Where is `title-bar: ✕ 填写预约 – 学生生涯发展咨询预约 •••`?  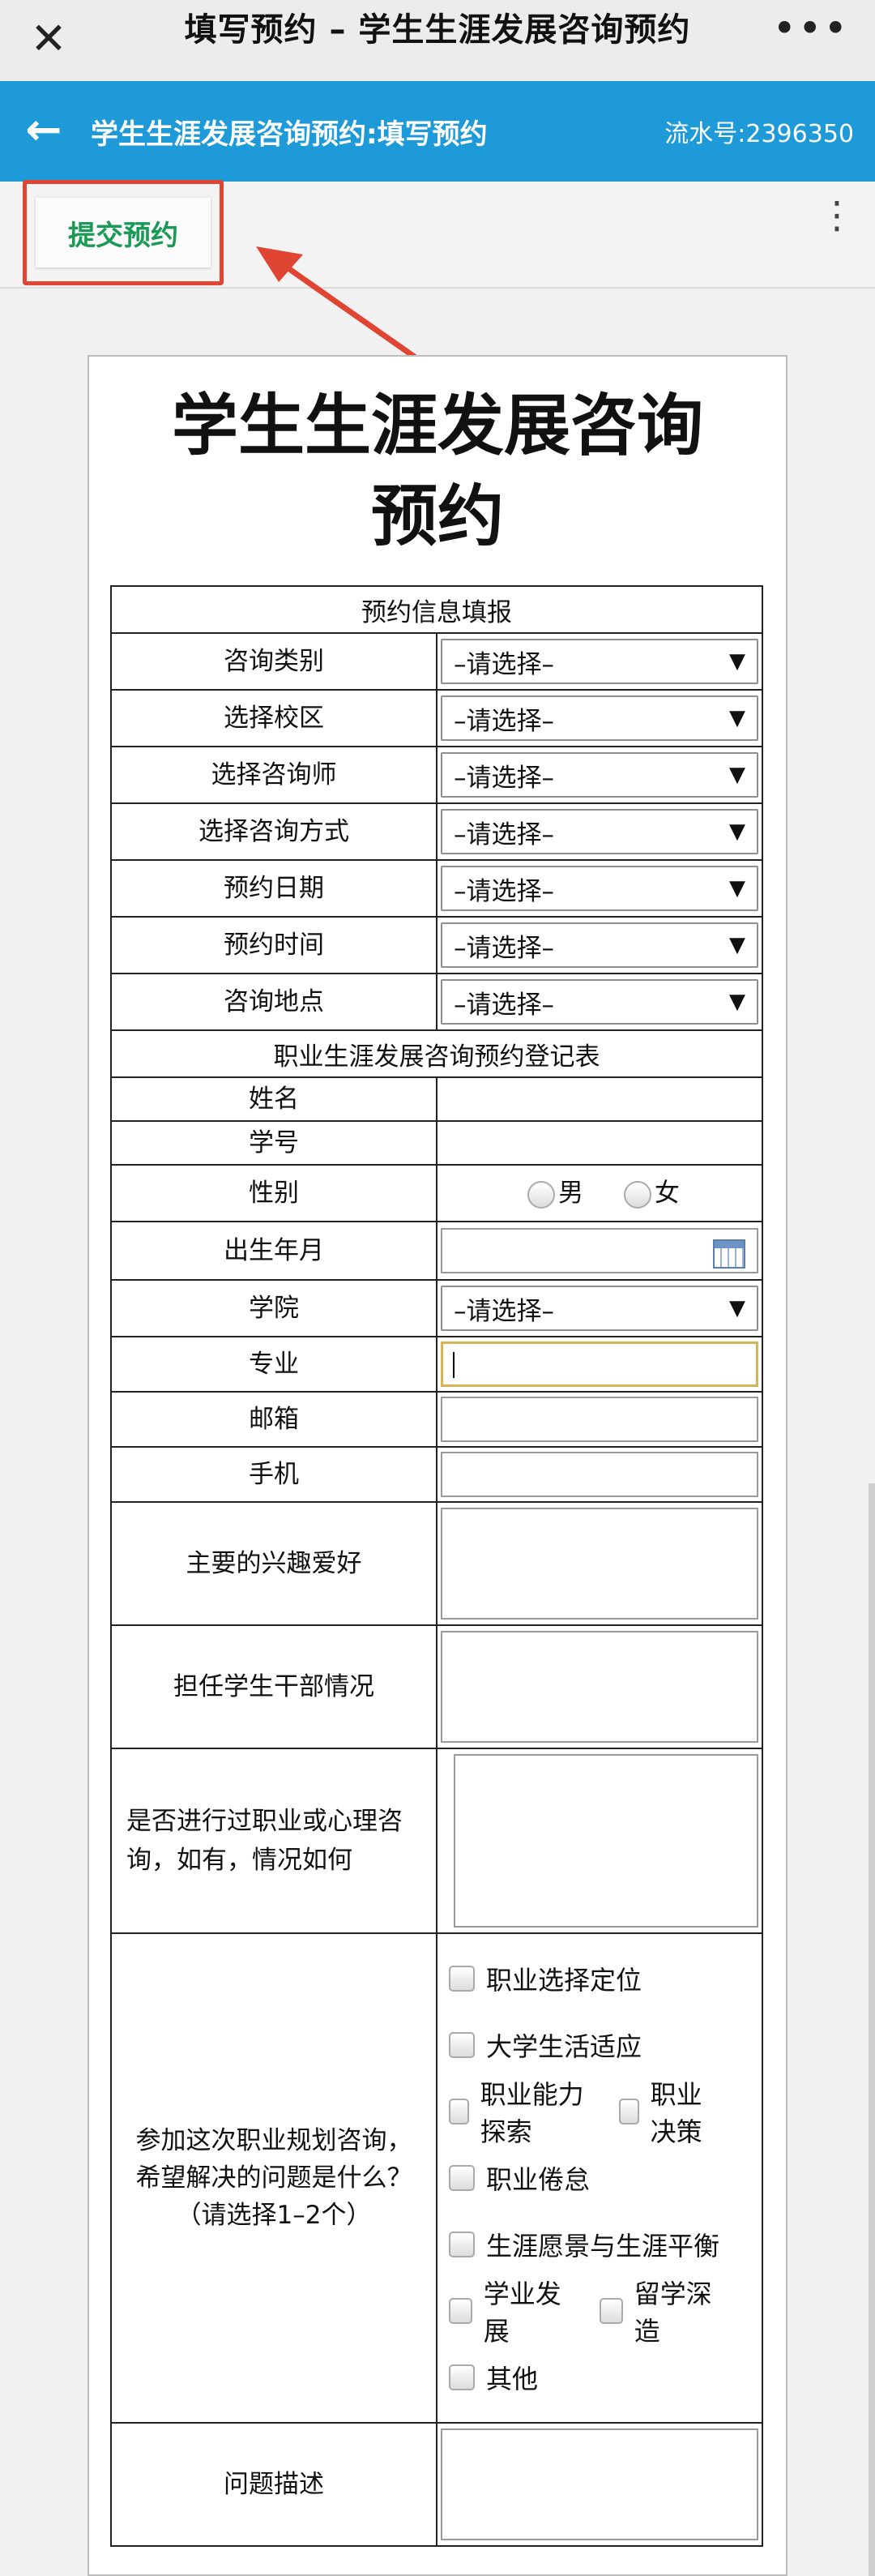 title-bar: ✕ 填写预约 – 学生生涯发展咨询预约 ••• is located at coordinates (437, 40).